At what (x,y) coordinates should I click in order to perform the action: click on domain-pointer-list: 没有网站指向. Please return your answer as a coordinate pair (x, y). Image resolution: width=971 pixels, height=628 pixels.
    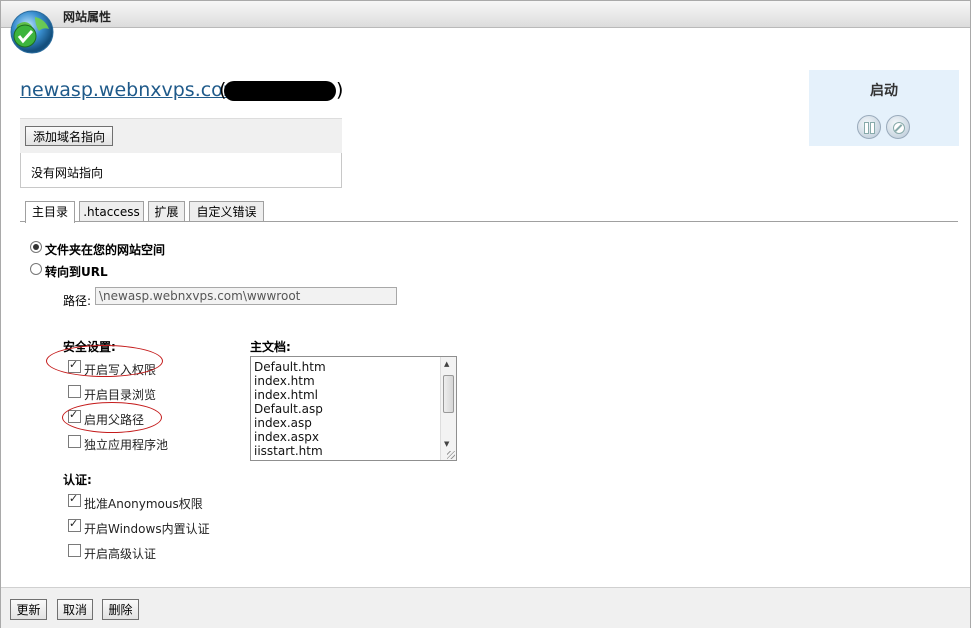
    Looking at the image, I should click on (181, 170).